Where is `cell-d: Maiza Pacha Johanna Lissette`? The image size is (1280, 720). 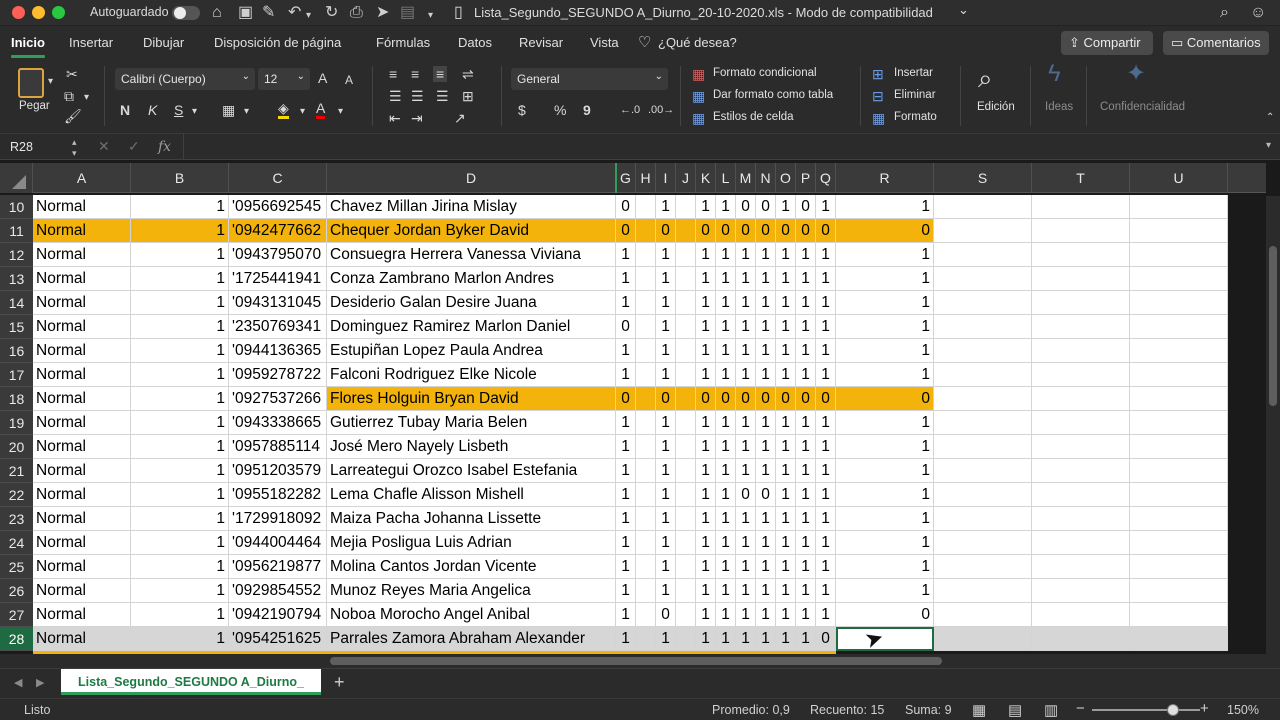 cell-d: Maiza Pacha Johanna Lissette is located at coordinates (471, 519).